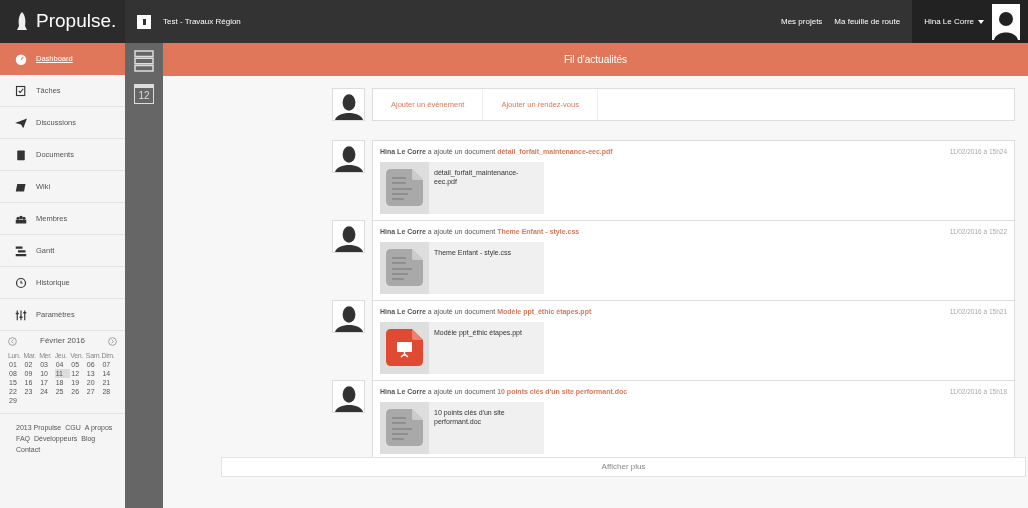  What do you see at coordinates (144, 21) in the screenshot?
I see `project-icon` at bounding box center [144, 21].